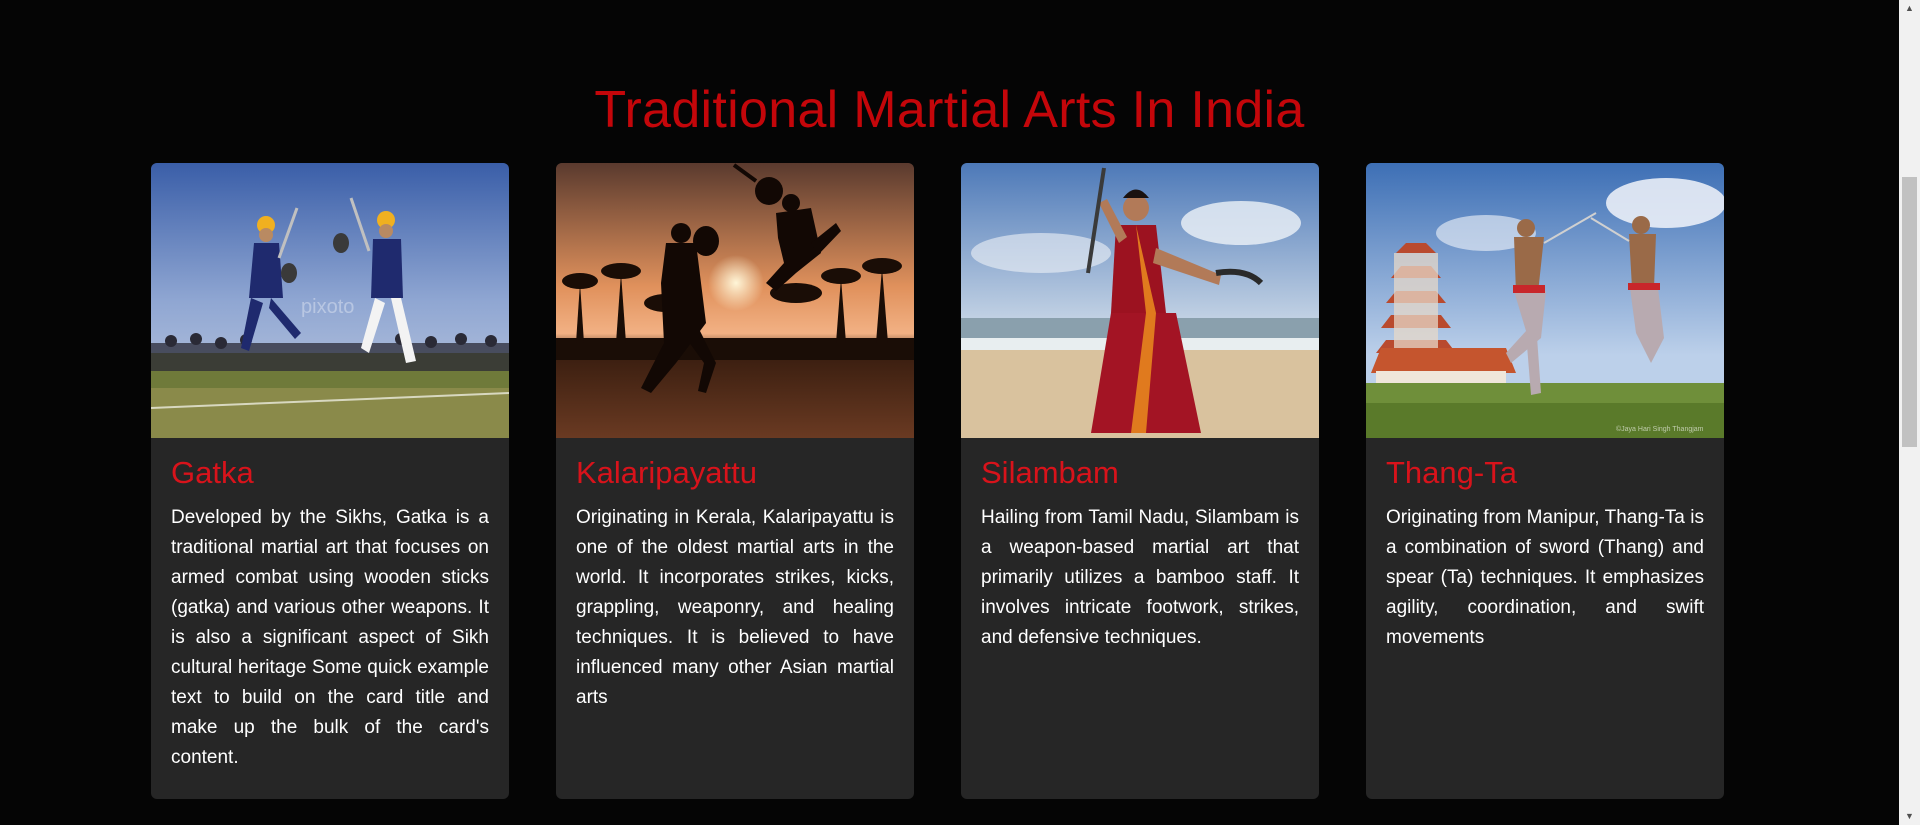 This screenshot has width=1920, height=825. Describe the element at coordinates (1660, 429) in the screenshot. I see `svg-text: ©Jaya Hari Singh Thangjam` at that location.